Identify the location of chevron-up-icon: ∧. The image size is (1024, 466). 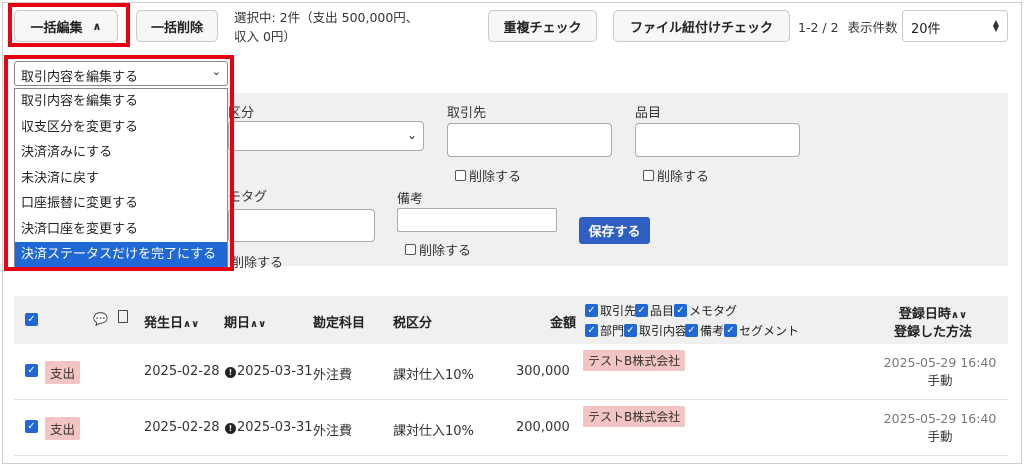
(97, 26).